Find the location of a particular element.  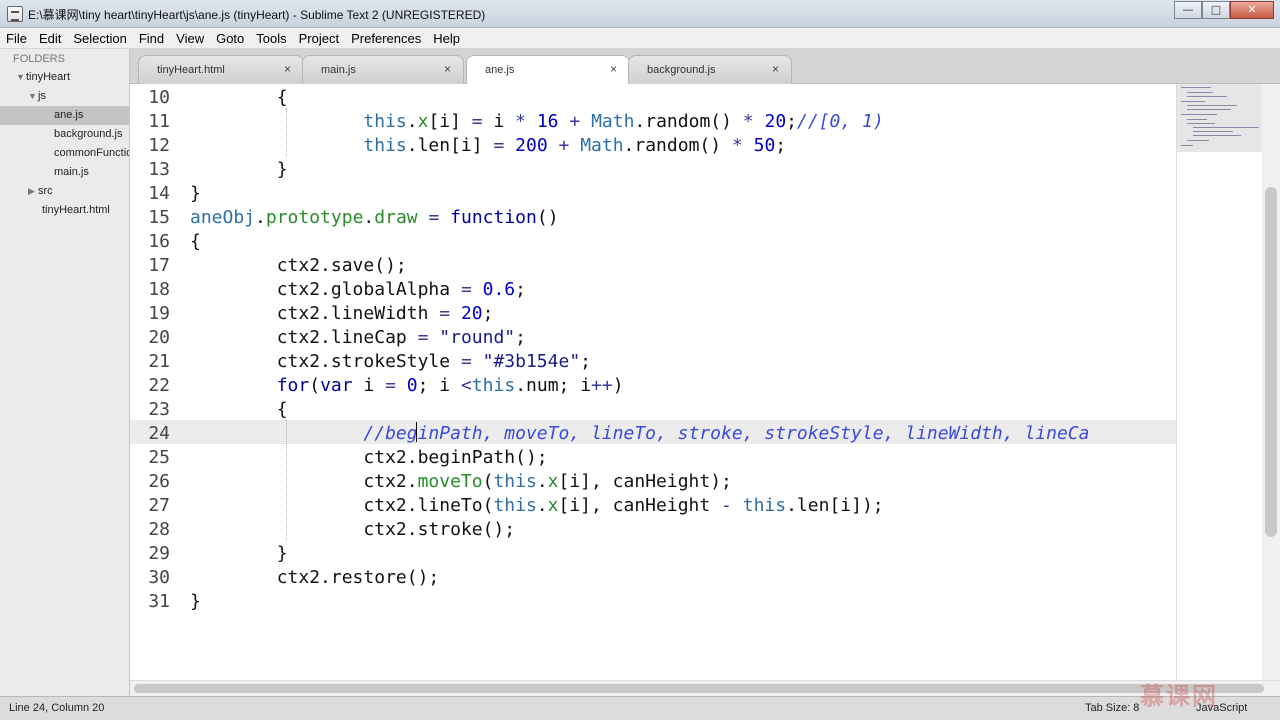

code-line: ctx2.restore(); is located at coordinates (315, 578).